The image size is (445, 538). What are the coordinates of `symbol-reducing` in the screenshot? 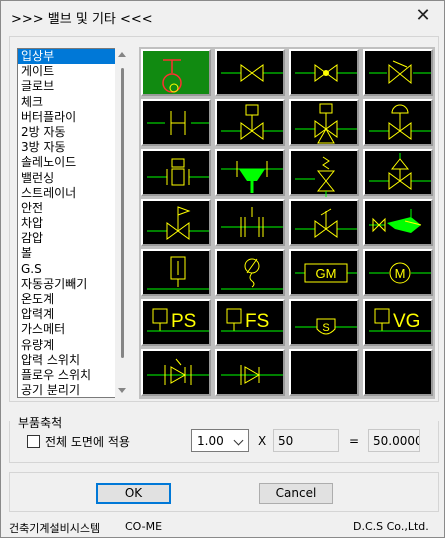 It's located at (176, 222).